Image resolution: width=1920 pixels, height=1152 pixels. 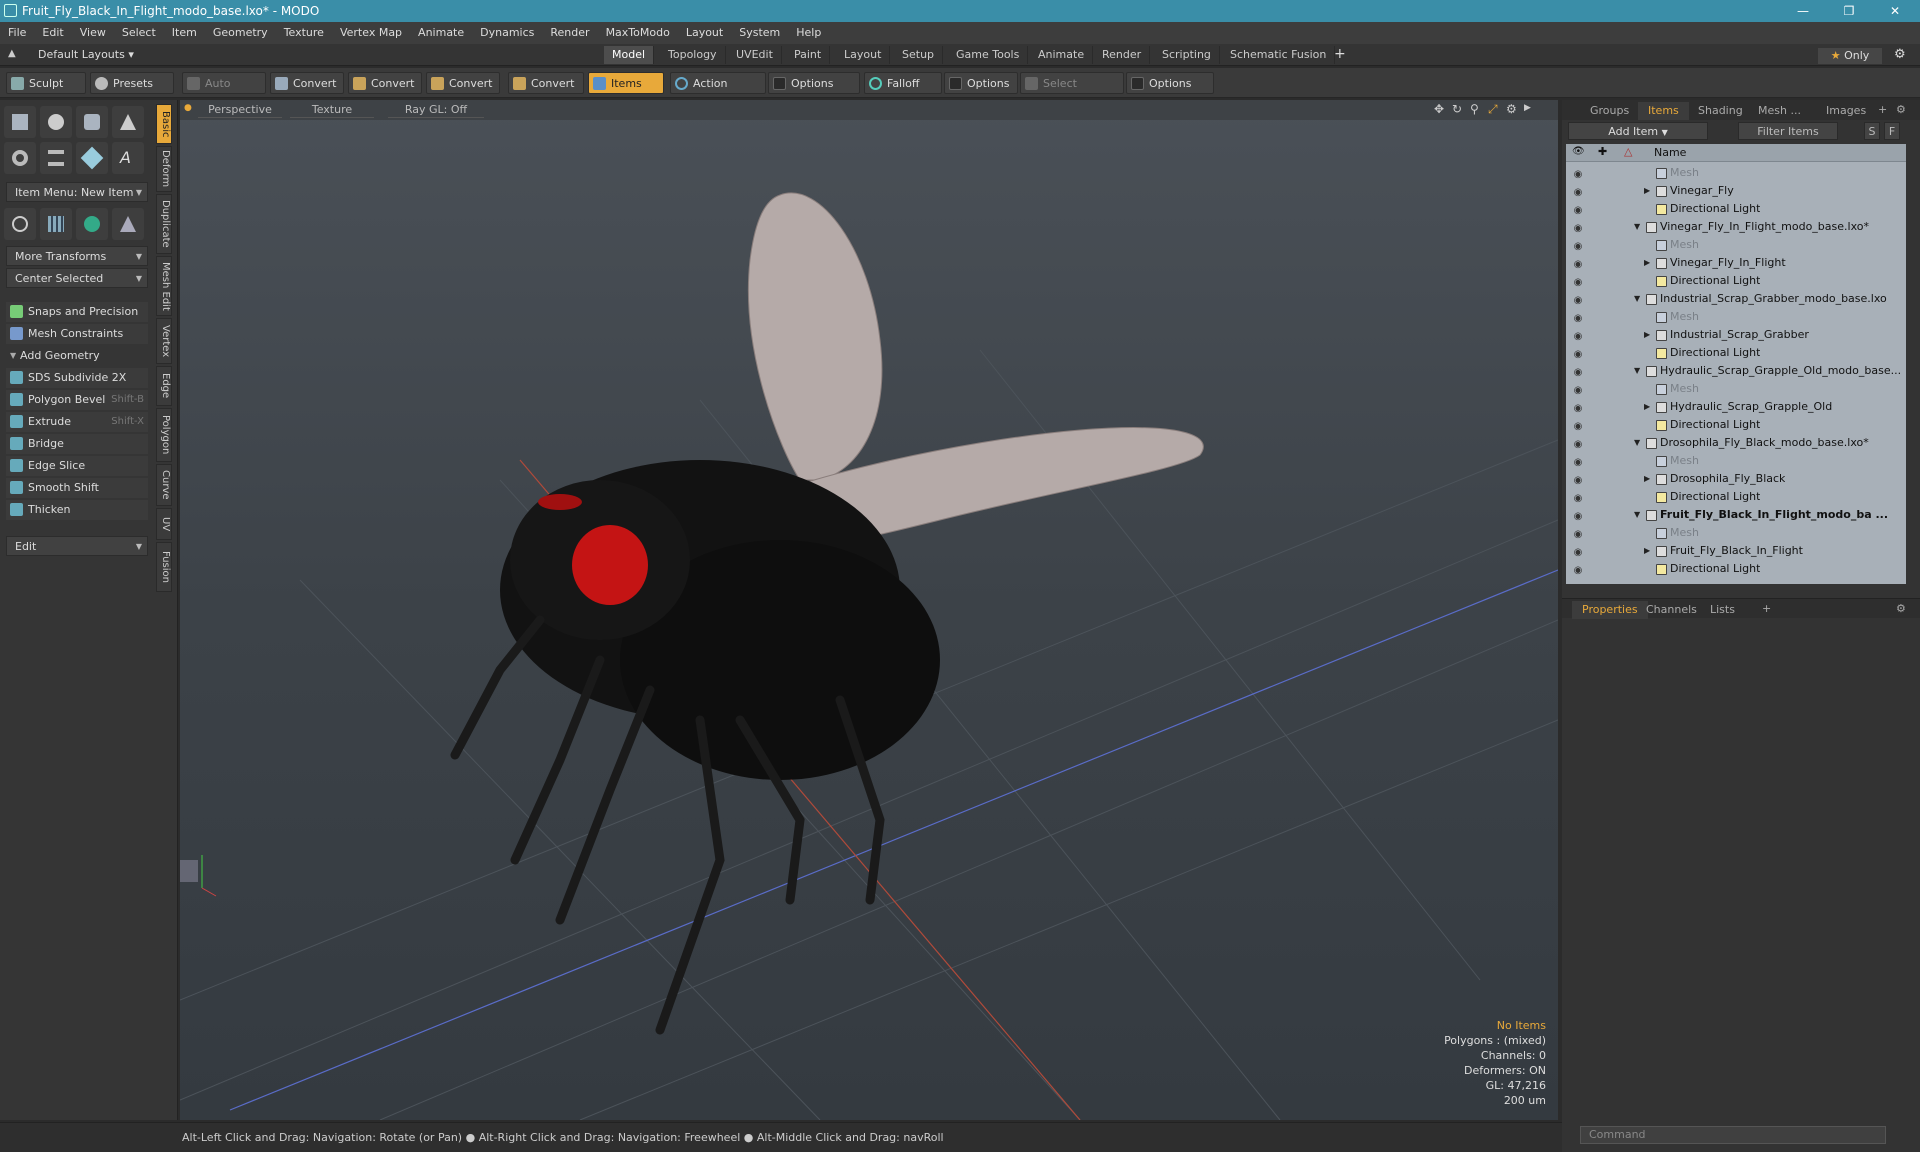 What do you see at coordinates (1736, 335) in the screenshot?
I see `item-row: ◉ ▶ Industrial_Scrap_Grabber` at bounding box center [1736, 335].